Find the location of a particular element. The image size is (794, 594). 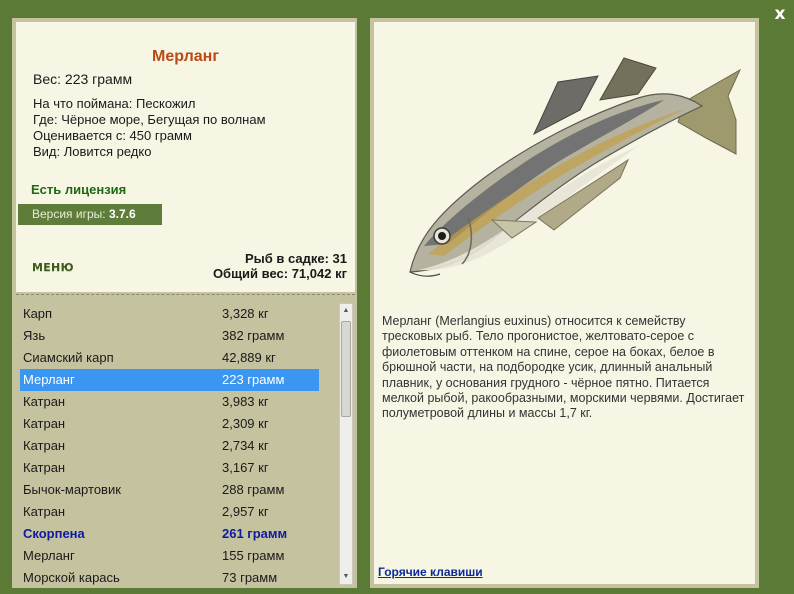

license-status: Есть лицензия is located at coordinates (79, 189).